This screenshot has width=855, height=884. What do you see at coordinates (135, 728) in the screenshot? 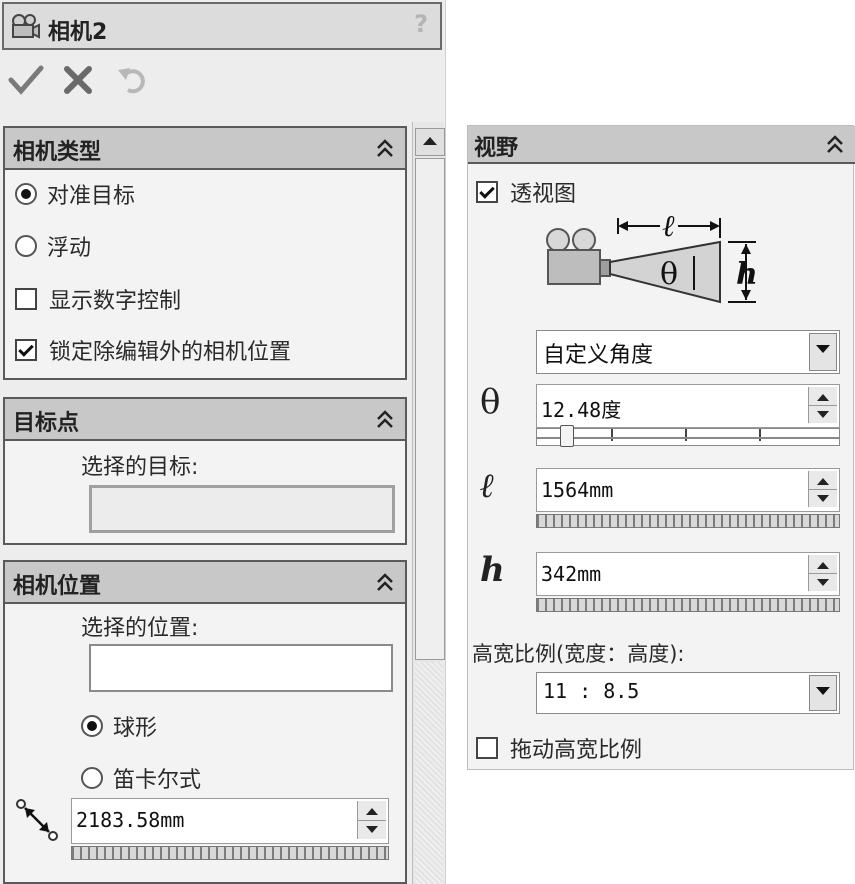
I see `radio-label: 球形` at bounding box center [135, 728].